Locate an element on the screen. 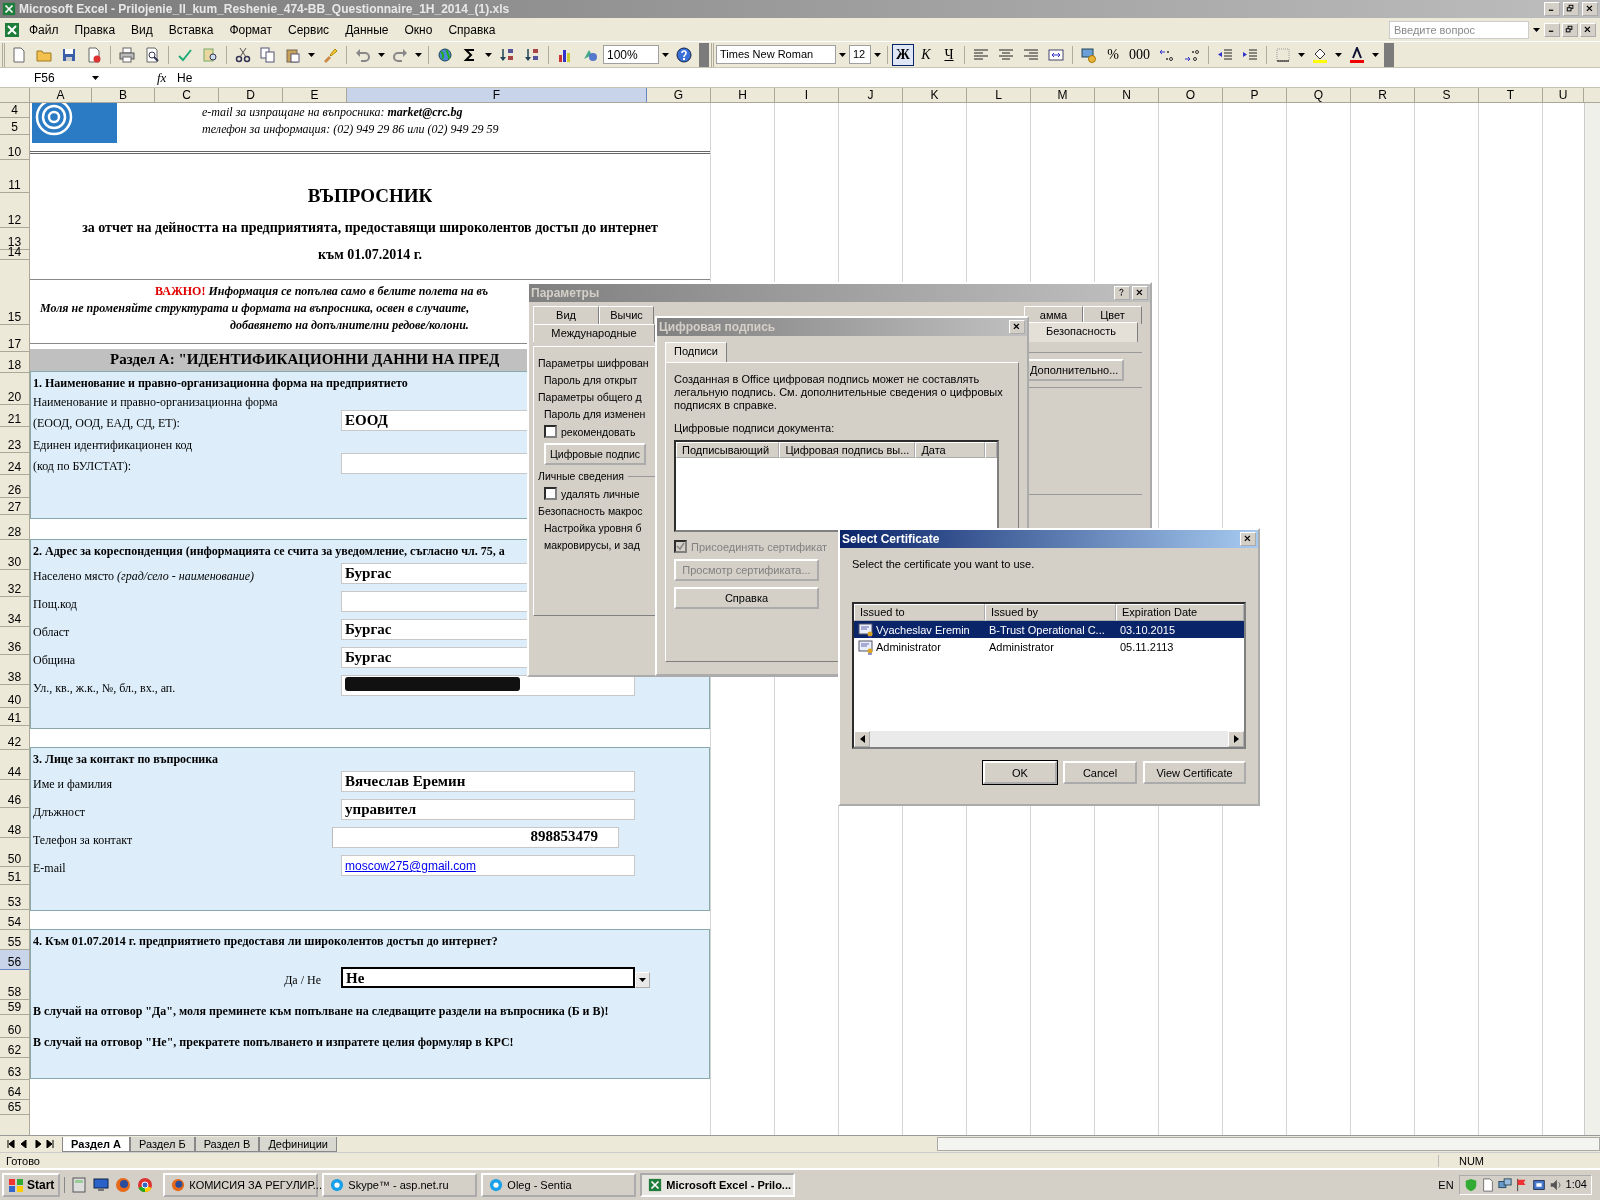  row-header: 54 is located at coordinates (14, 920).